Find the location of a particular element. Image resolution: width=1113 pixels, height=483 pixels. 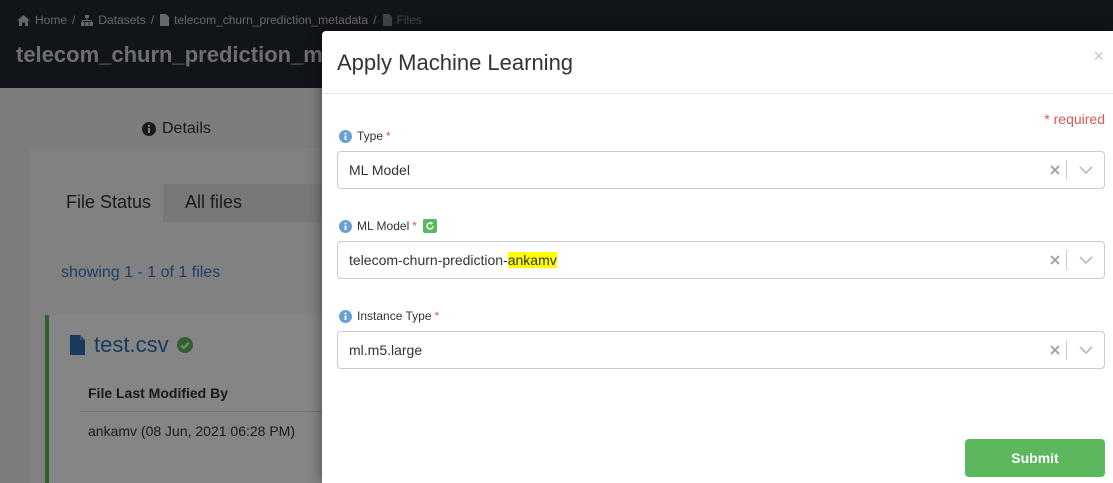

required-note: * required is located at coordinates (1074, 119).